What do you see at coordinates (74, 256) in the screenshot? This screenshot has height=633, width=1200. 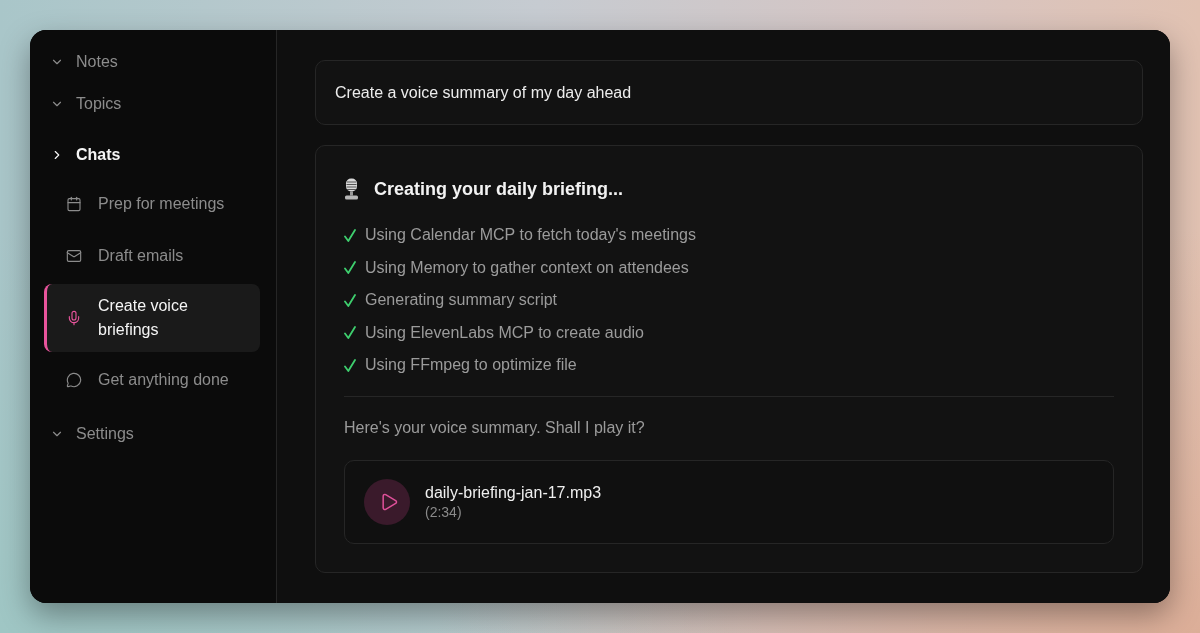 I see `mail-icon` at bounding box center [74, 256].